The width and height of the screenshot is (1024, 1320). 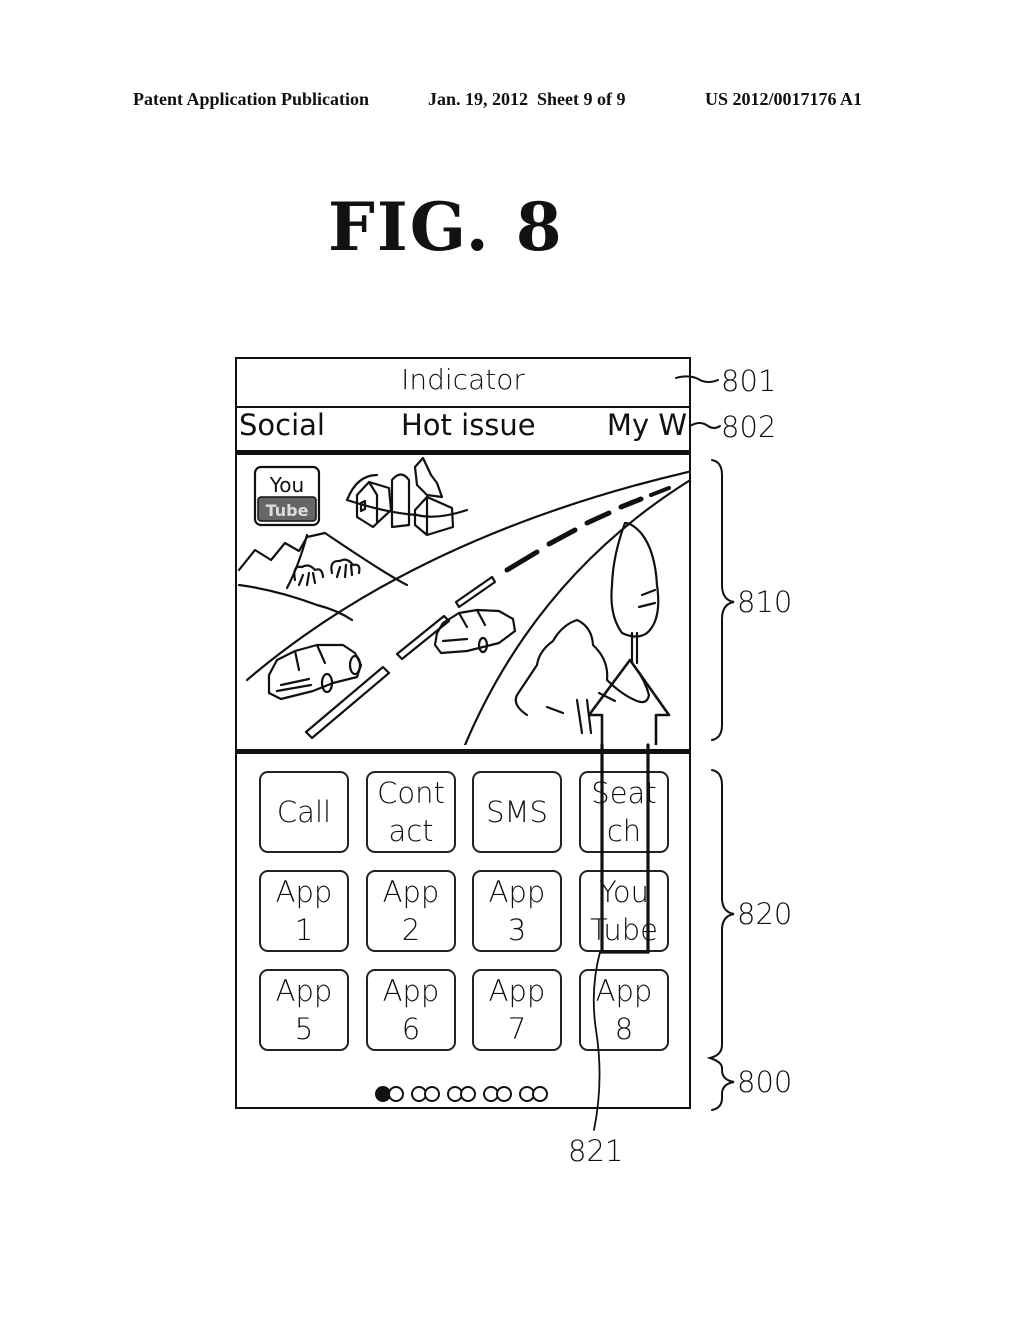 I want to click on app-icon-app-8: App 8, so click(x=624, y=1010).